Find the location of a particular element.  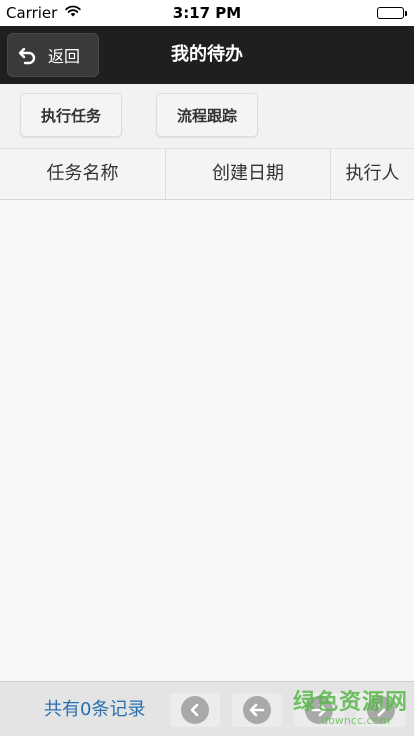

status-bar: Carrier 3:17 PM is located at coordinates (207, 13).